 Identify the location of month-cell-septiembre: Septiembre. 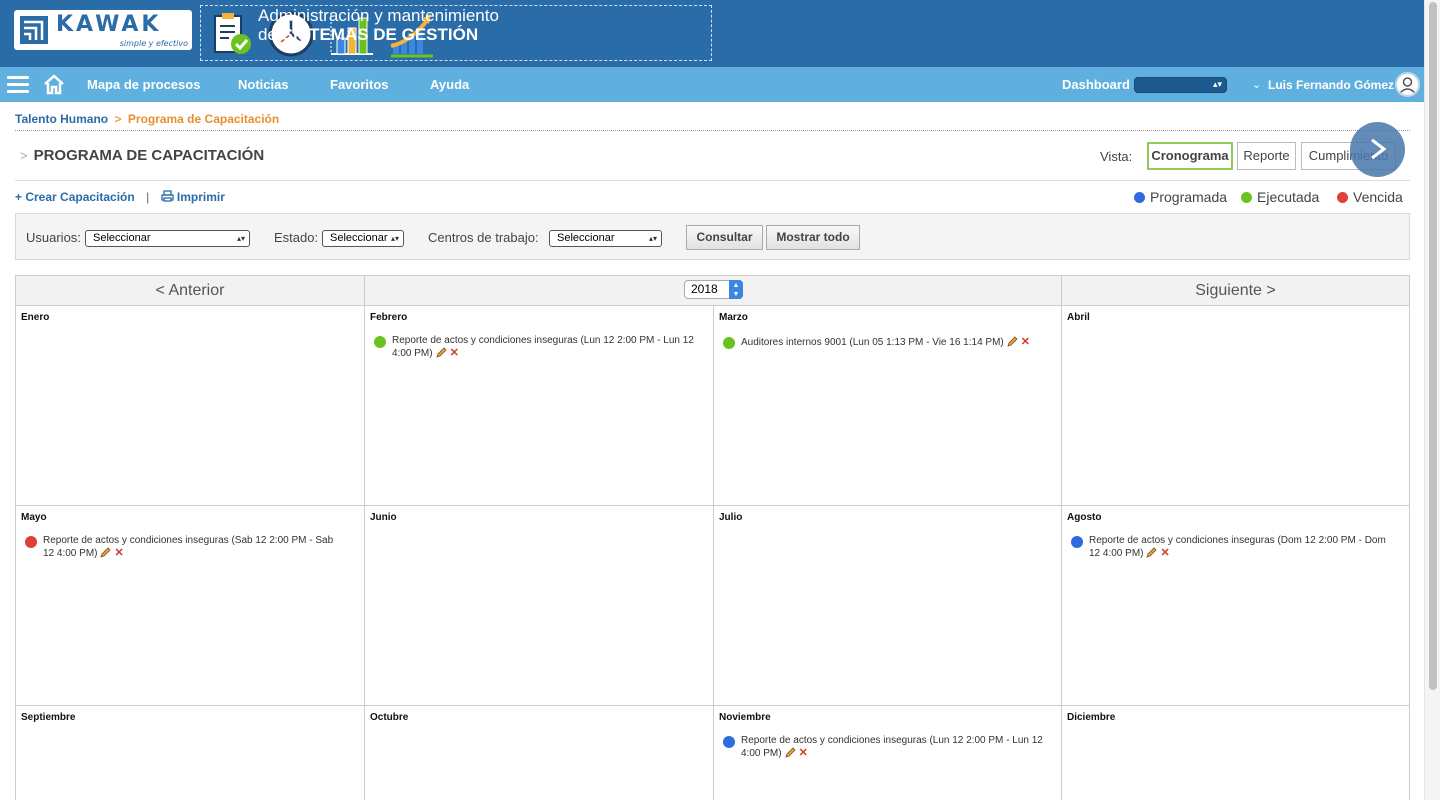
(190, 753).